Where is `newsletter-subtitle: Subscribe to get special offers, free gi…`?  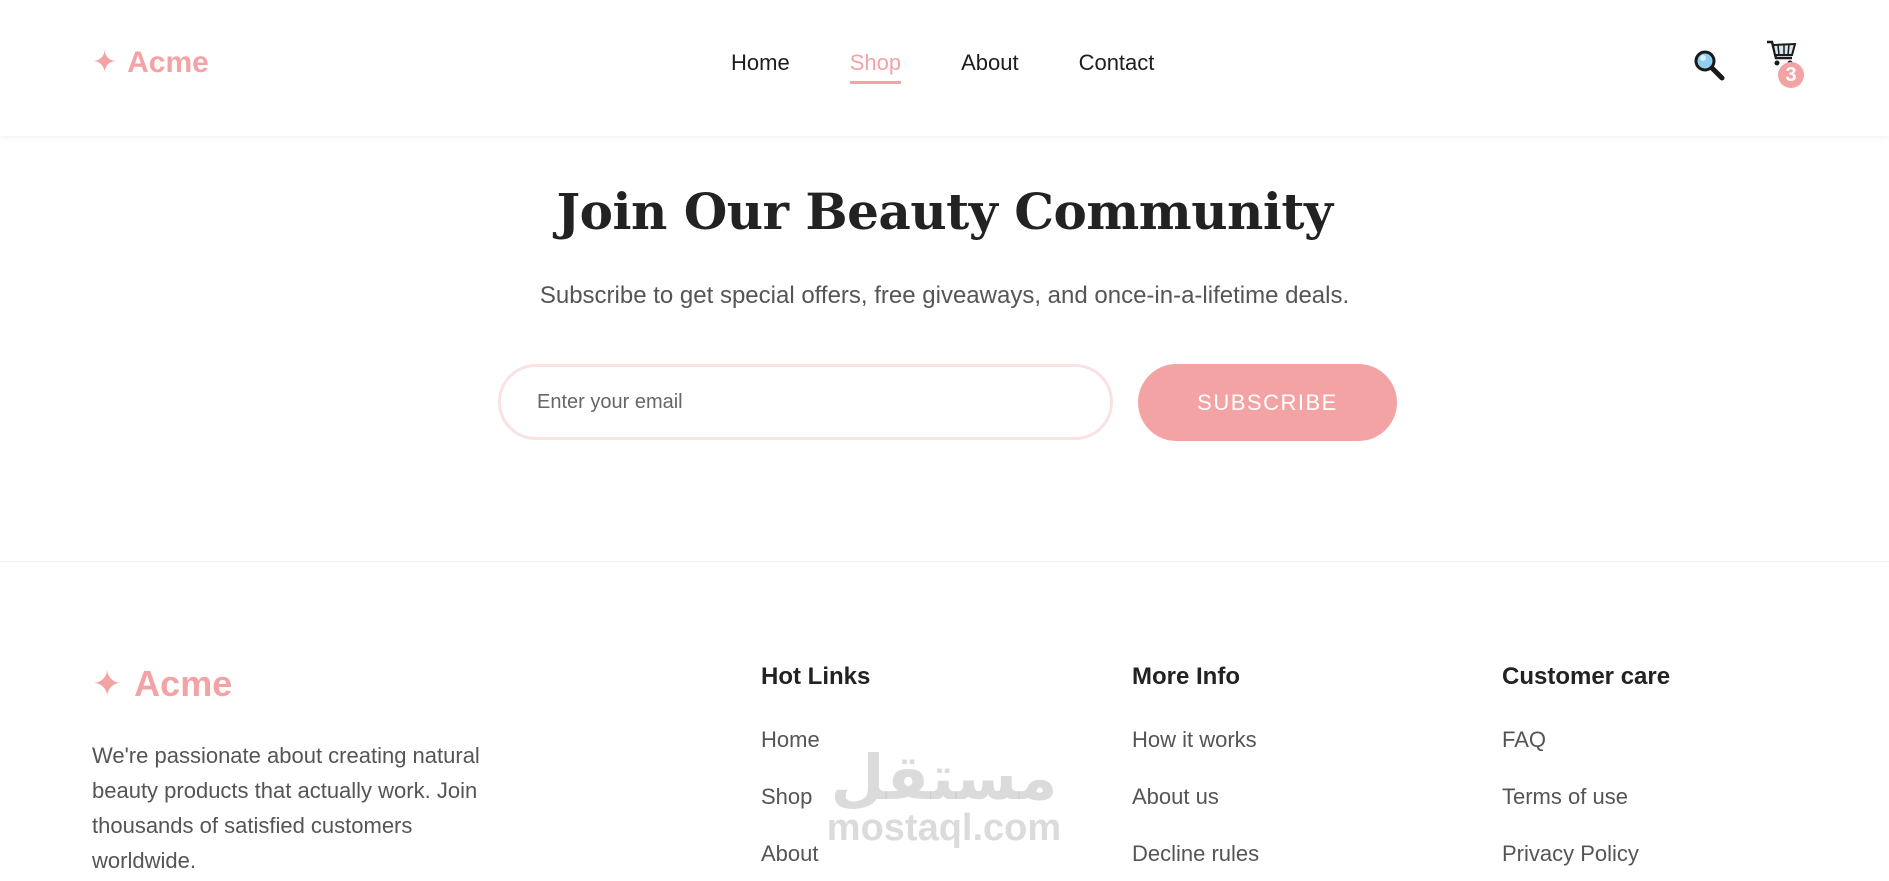
newsletter-subtitle: Subscribe to get special offers, free gi… is located at coordinates (944, 295).